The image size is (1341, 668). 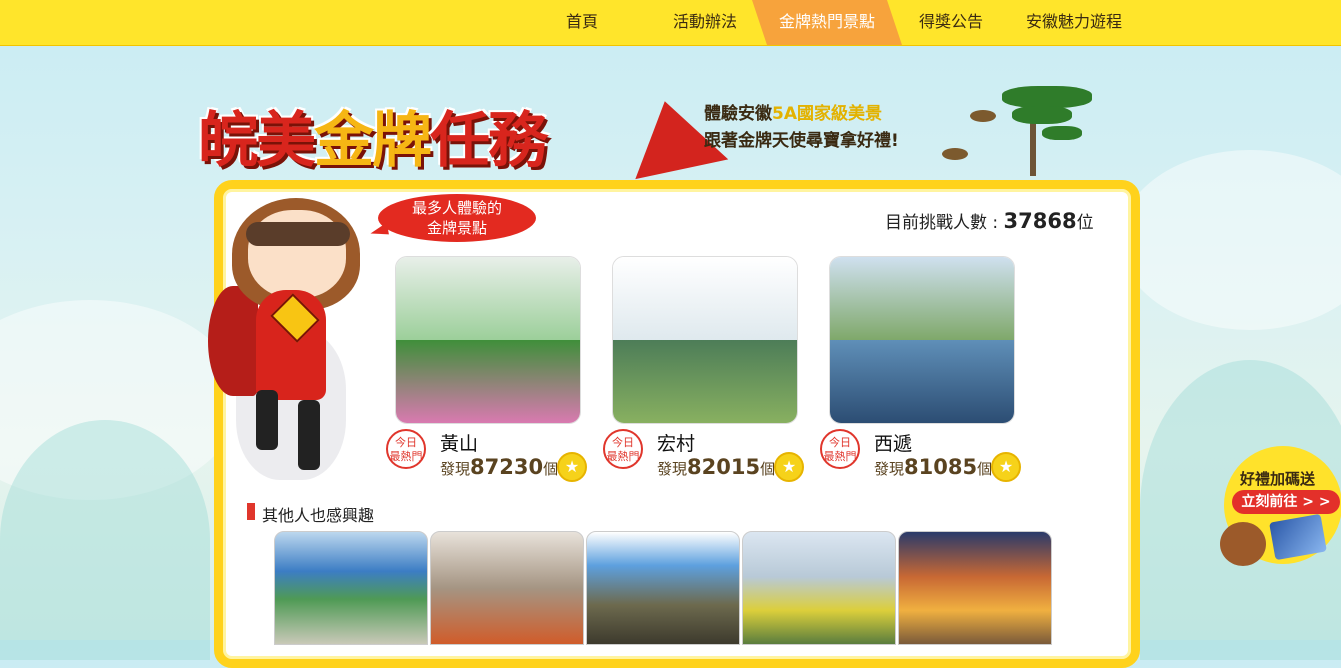 What do you see at coordinates (893, 442) in the screenshot?
I see `spot-name: 西遞` at bounding box center [893, 442].